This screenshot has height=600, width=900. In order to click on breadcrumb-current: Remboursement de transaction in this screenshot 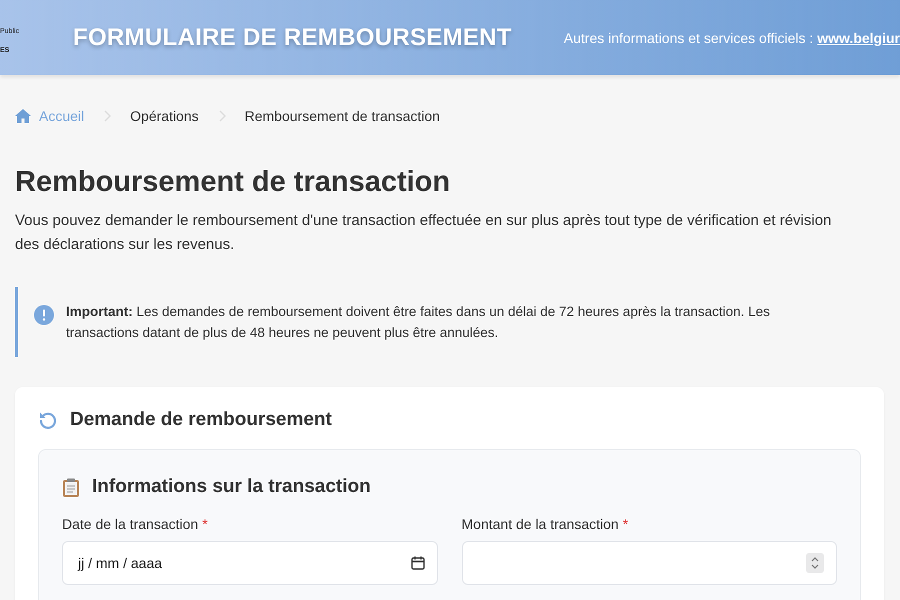, I will do `click(342, 116)`.